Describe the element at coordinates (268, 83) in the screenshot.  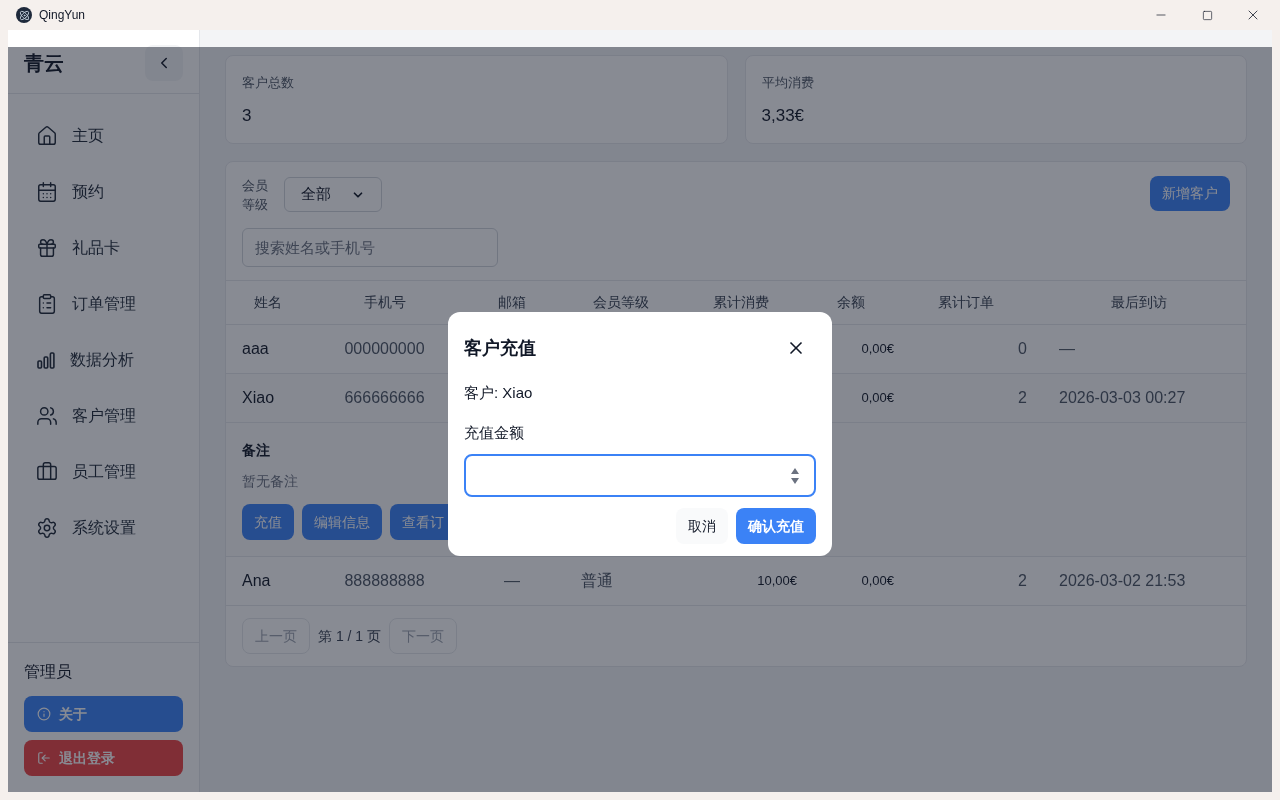
I see `stat-label: 客户总数` at that location.